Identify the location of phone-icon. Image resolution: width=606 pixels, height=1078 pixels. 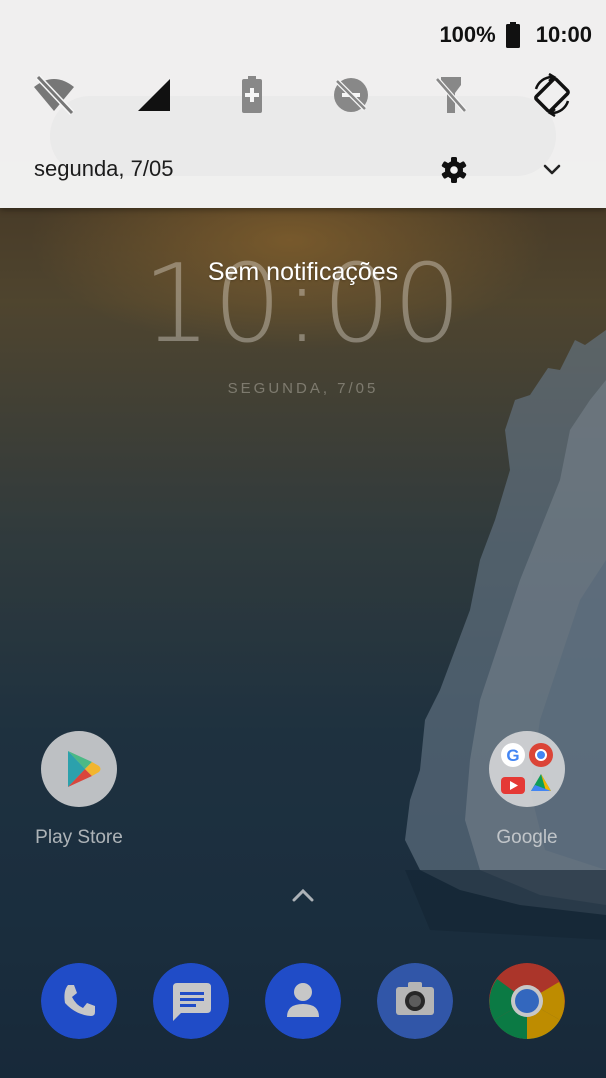
(79, 1001).